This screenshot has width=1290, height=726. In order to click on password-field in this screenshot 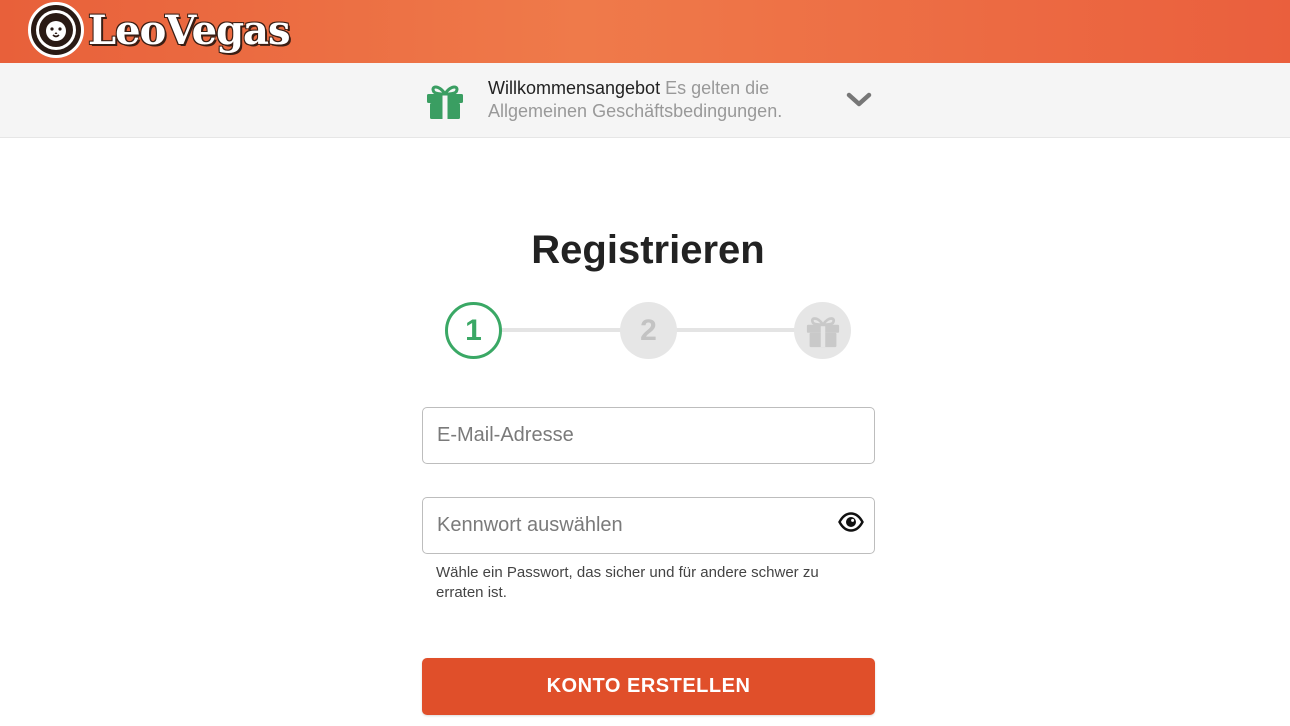, I will do `click(648, 525)`.